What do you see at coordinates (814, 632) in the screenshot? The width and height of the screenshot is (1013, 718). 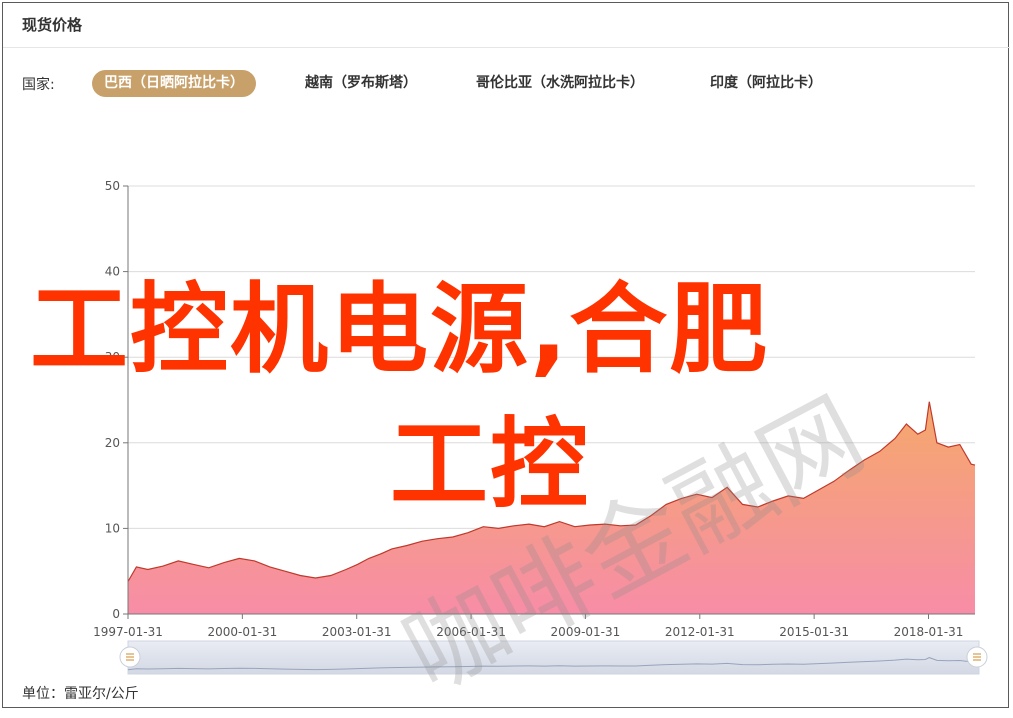 I see `x-tick-label: 2015-01-31` at bounding box center [814, 632].